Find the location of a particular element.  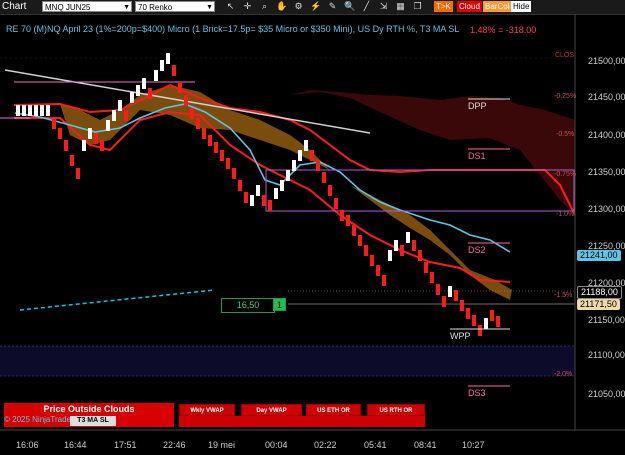

pct-label: -0.75% is located at coordinates (565, 174).